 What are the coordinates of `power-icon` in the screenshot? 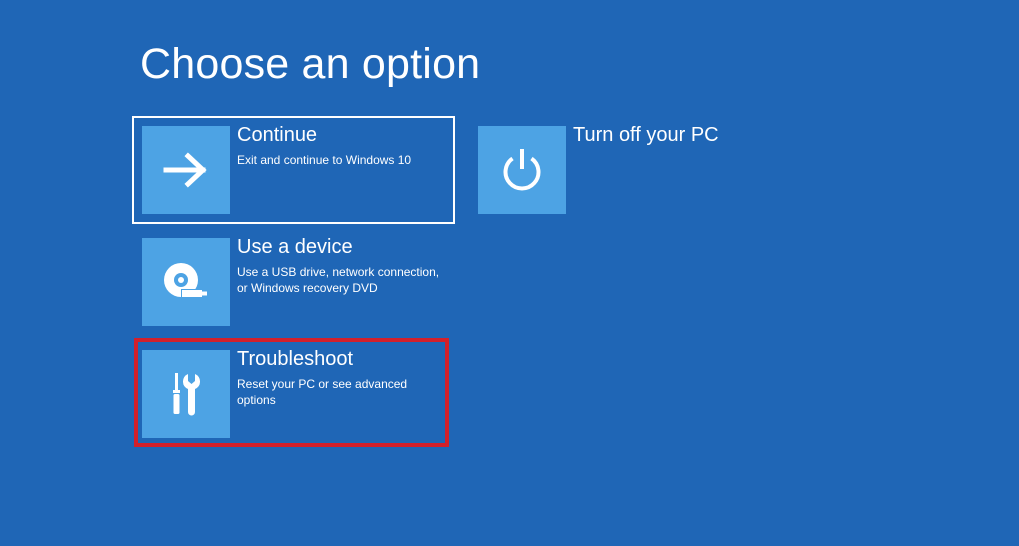 It's located at (522, 170).